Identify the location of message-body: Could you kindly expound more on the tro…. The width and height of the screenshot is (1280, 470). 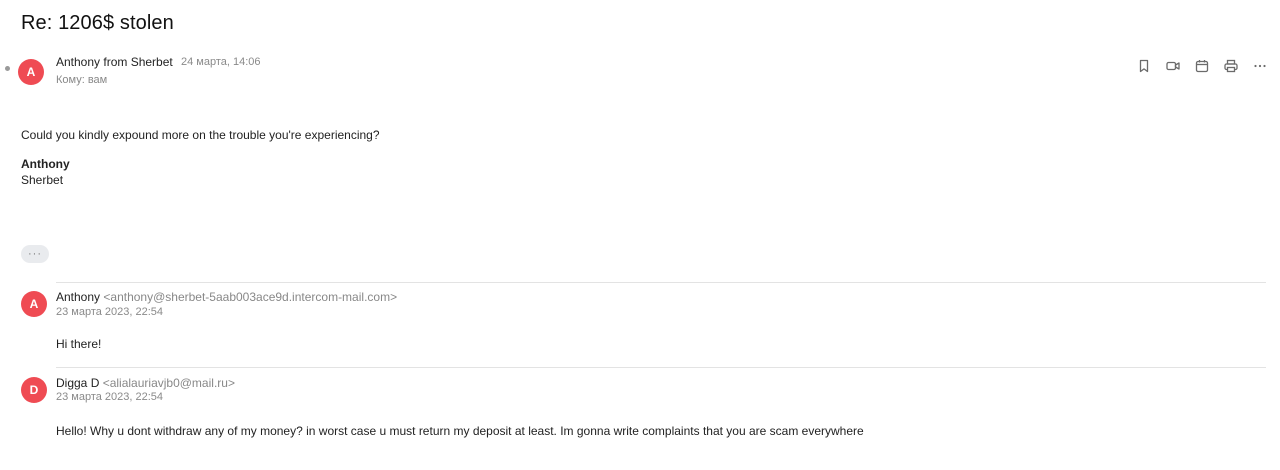
(200, 135).